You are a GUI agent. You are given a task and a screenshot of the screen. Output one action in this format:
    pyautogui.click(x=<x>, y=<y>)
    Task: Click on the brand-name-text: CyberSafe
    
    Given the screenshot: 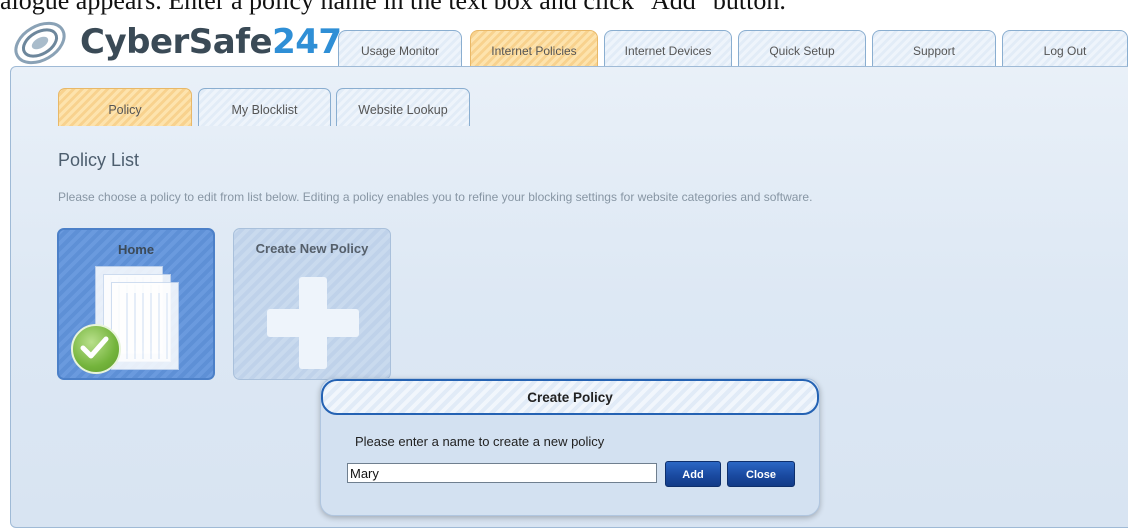 What is the action you would take?
    pyautogui.click(x=176, y=42)
    